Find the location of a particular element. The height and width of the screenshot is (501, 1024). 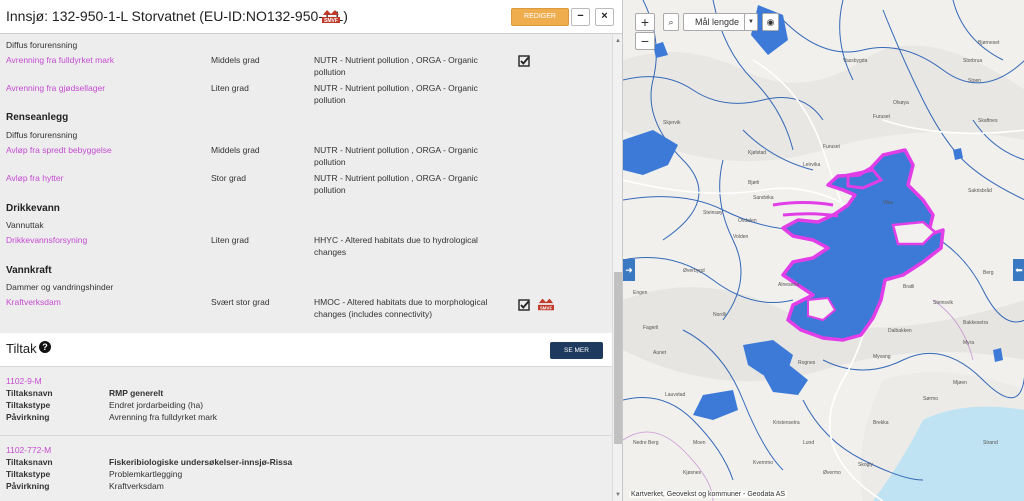

place-label: Alnesetra is located at coordinates (789, 285).